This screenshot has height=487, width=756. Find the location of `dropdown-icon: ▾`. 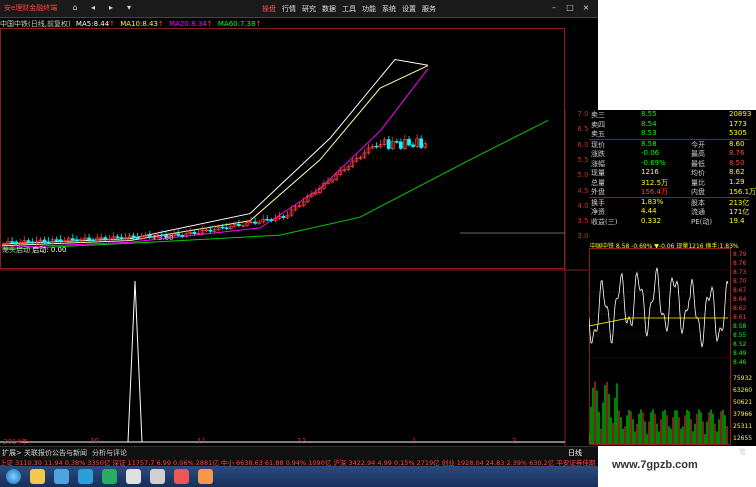

dropdown-icon: ▾ is located at coordinates (129, 8).